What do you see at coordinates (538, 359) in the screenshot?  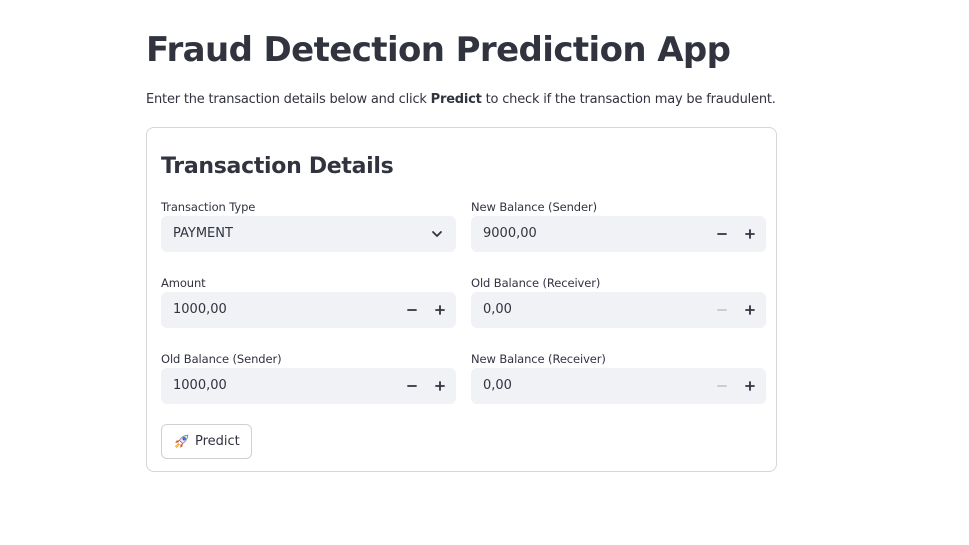 I see `new-balance-receiver-label: New Balance (Receiver)` at bounding box center [538, 359].